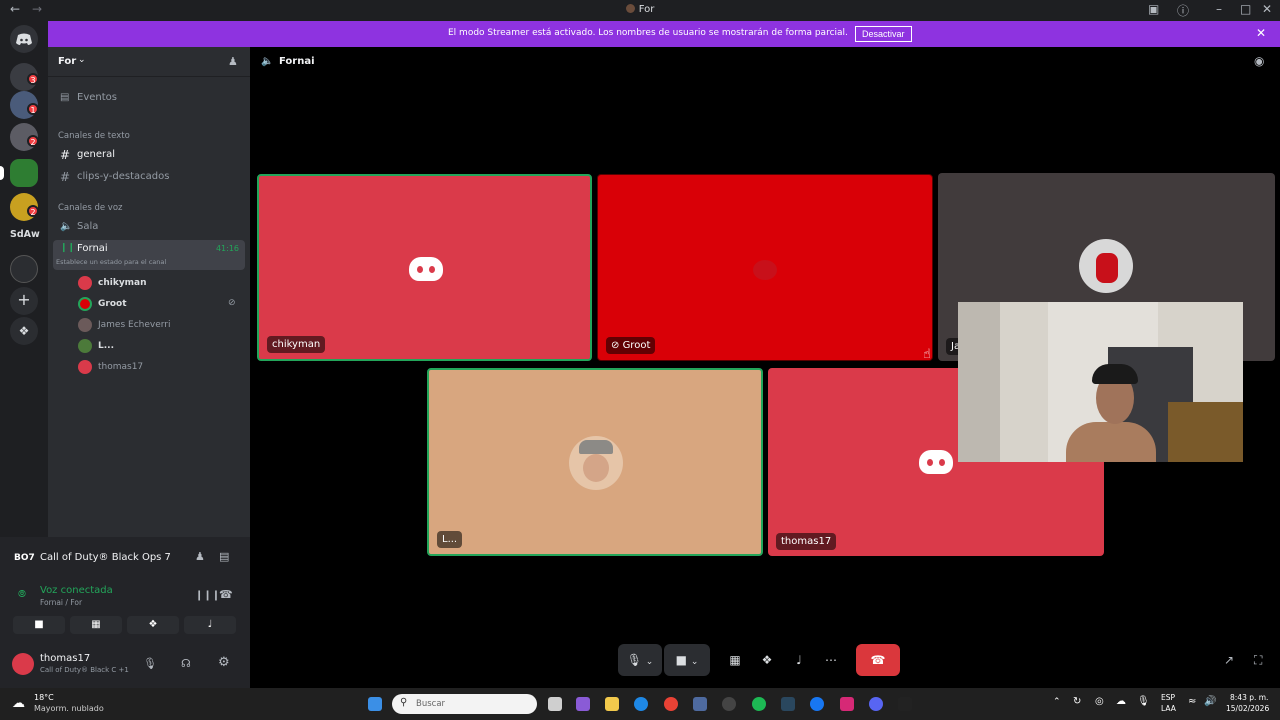 This screenshot has width=1280, height=720. I want to click on events-link: Eventos, so click(97, 97).